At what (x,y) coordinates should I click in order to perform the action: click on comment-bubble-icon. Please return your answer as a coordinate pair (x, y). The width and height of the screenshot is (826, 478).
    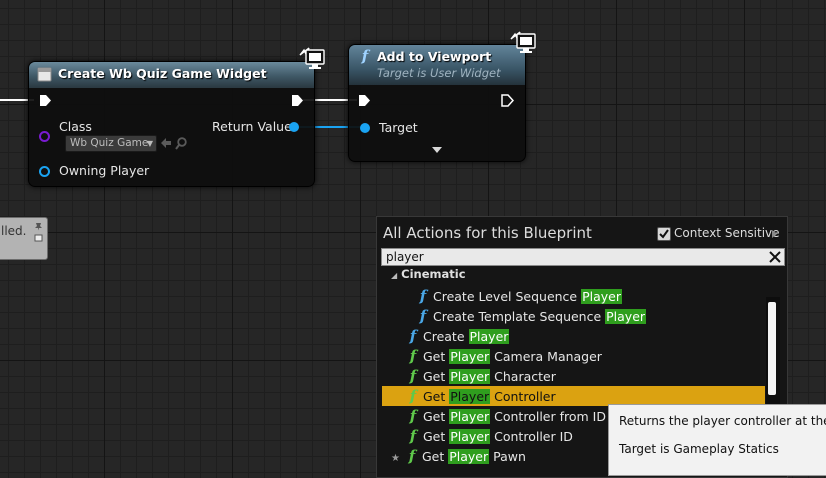
    Looking at the image, I should click on (38, 238).